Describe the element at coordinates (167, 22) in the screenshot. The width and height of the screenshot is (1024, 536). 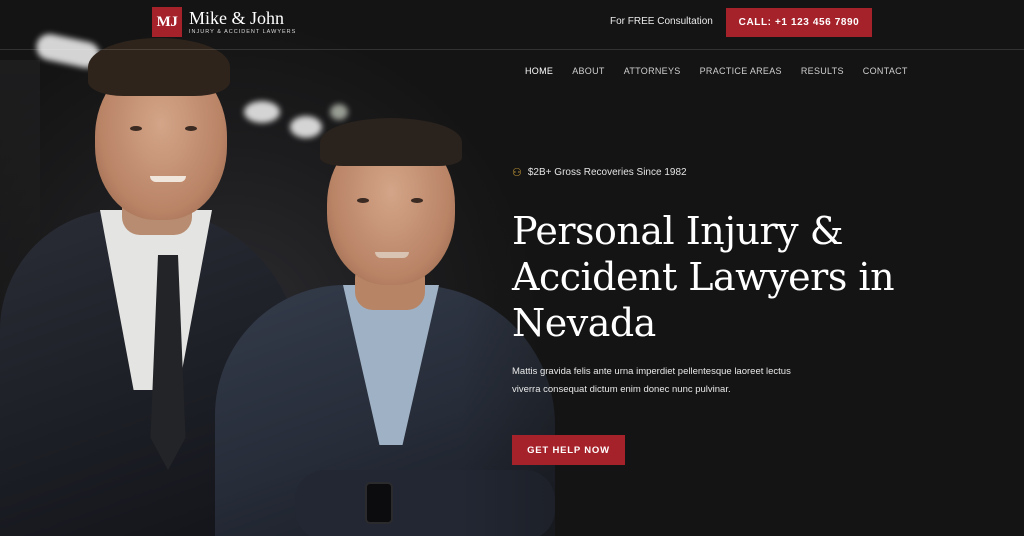
I see `logo-mark-icon: MJ` at that location.